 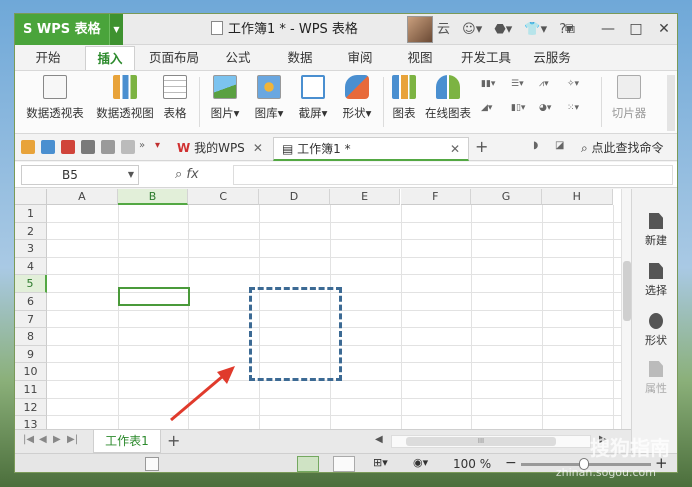 I want to click on chart-button: 图表, so click(x=404, y=98).